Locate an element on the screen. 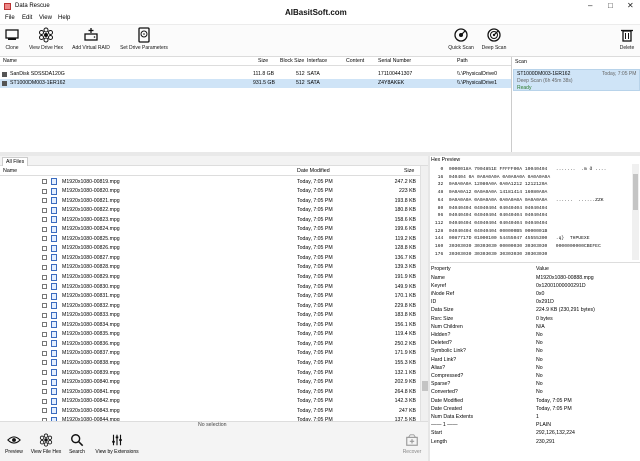  col-block-size: Block Size is located at coordinates (292, 61).